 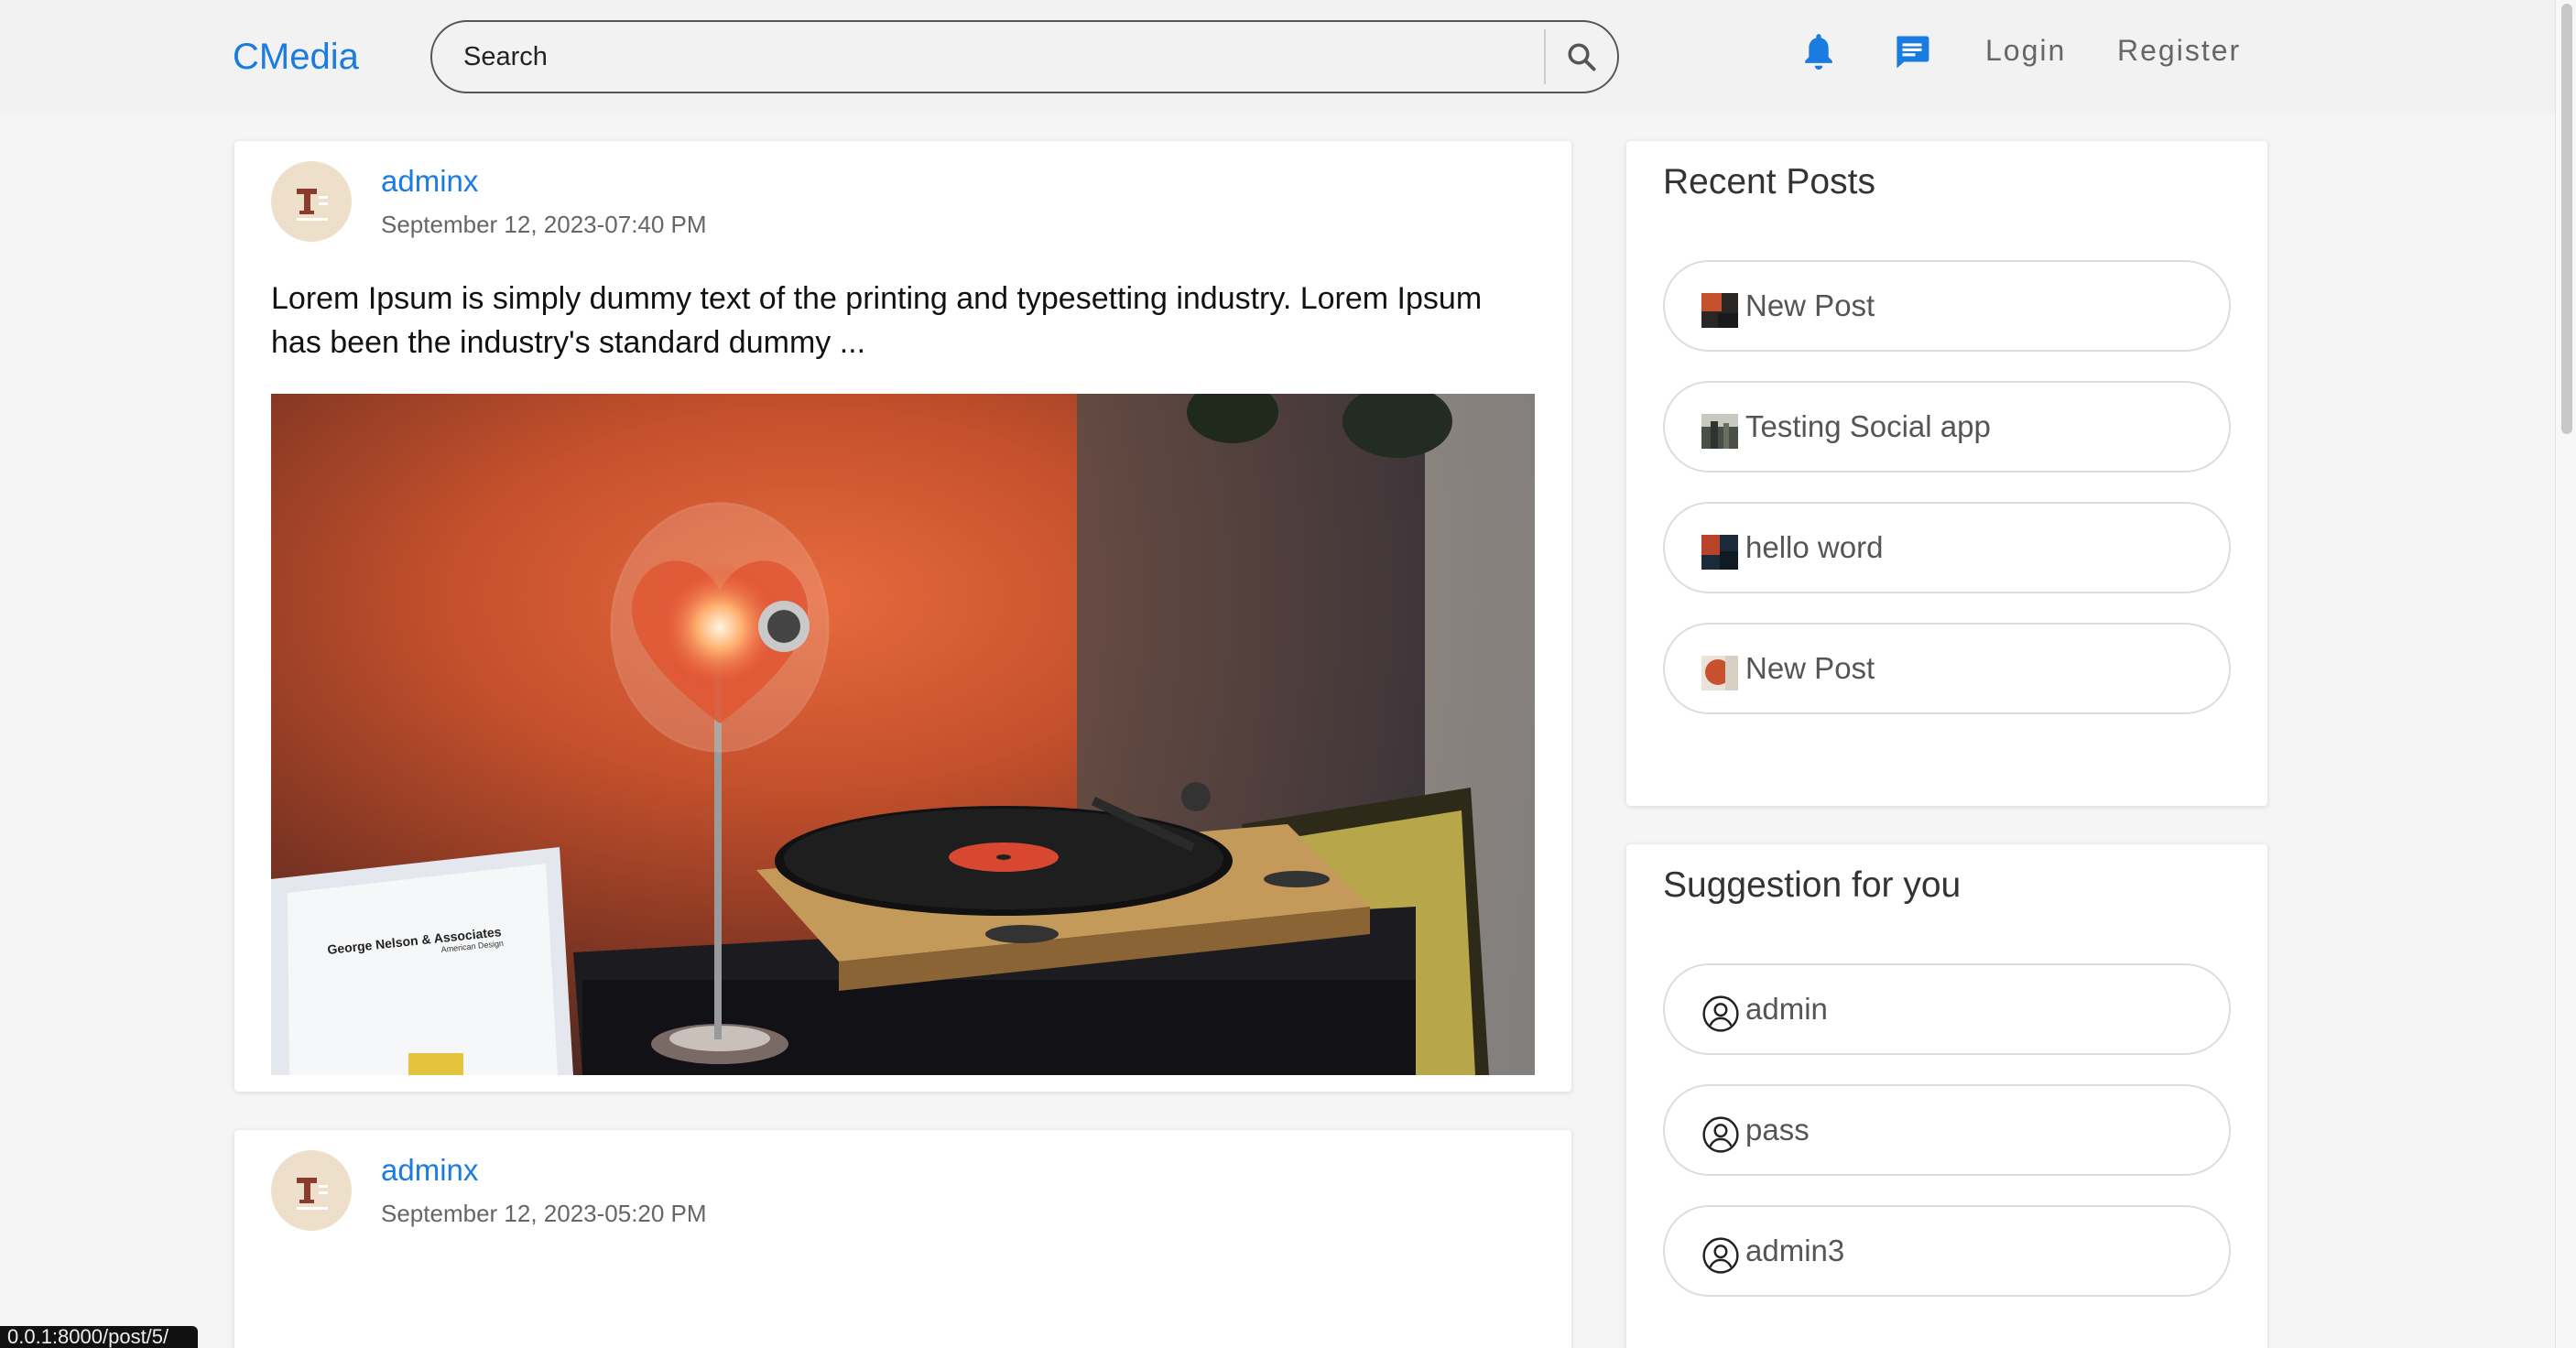 I want to click on recent-post-label: hello word, so click(x=1814, y=547).